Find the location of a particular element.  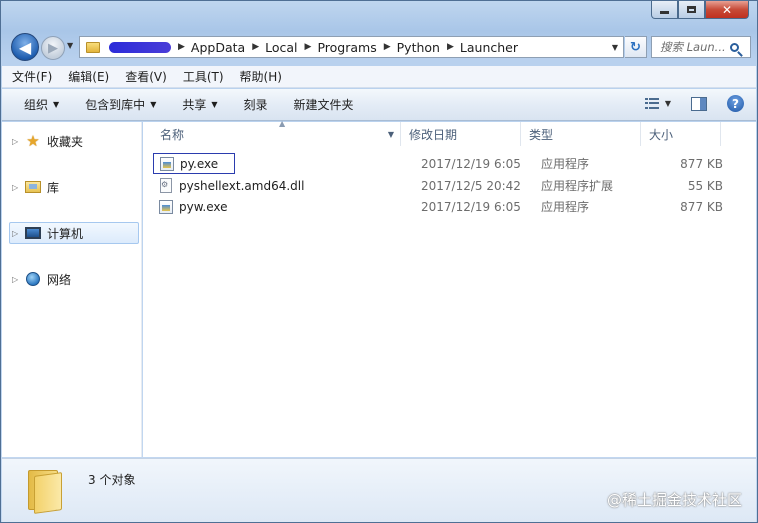

refresh-button: ↻ is located at coordinates (636, 47).